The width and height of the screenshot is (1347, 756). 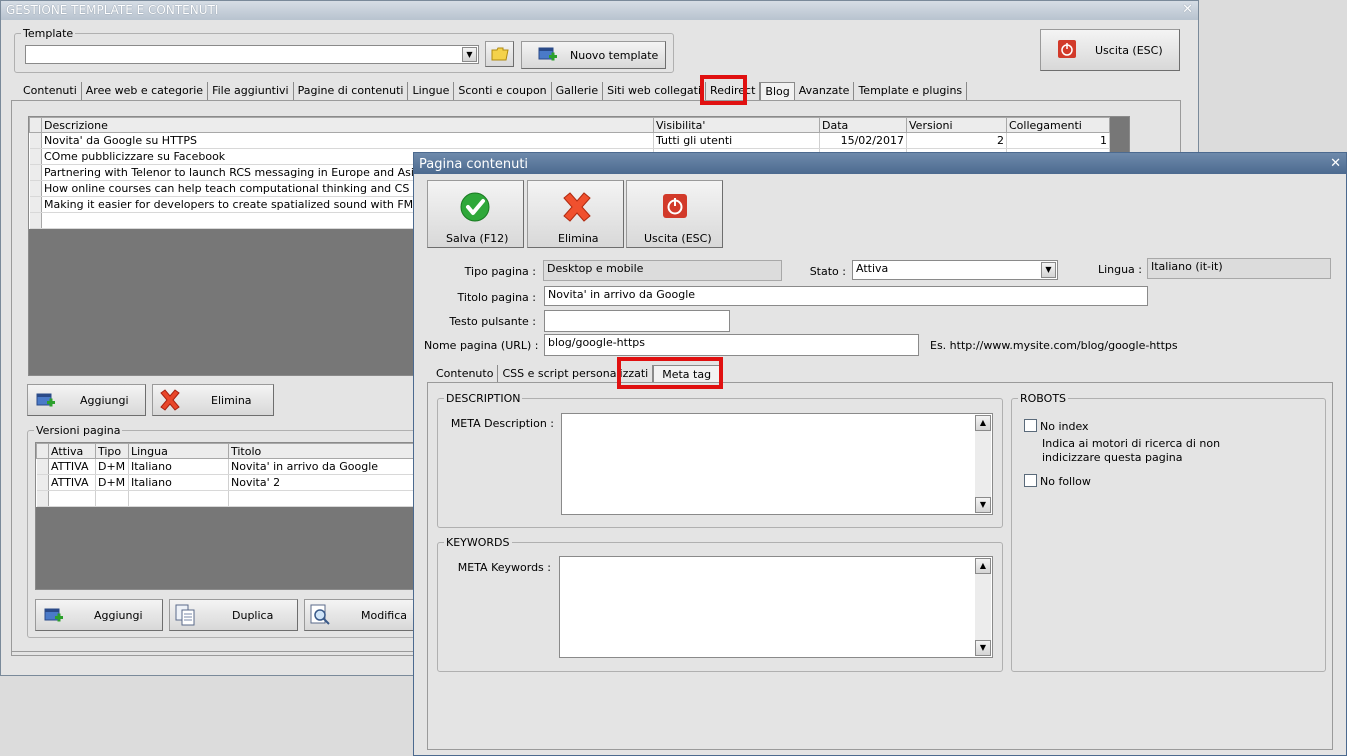 What do you see at coordinates (1129, 50) in the screenshot?
I see `main-uscita-label: Uscita (ESC)` at bounding box center [1129, 50].